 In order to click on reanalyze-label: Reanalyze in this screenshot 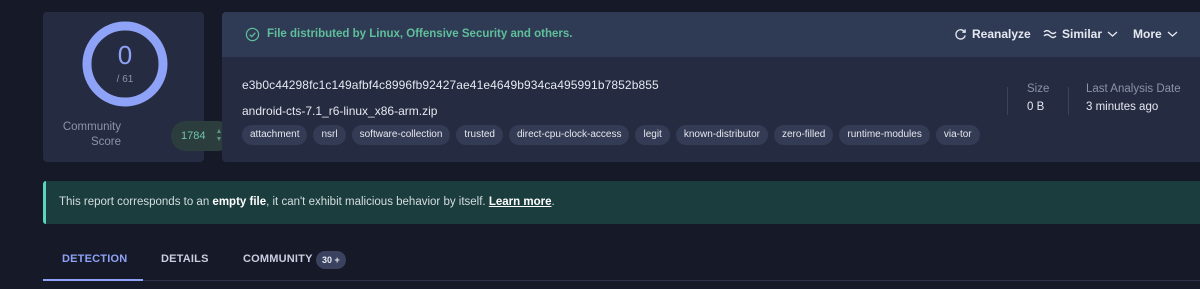, I will do `click(1001, 34)`.